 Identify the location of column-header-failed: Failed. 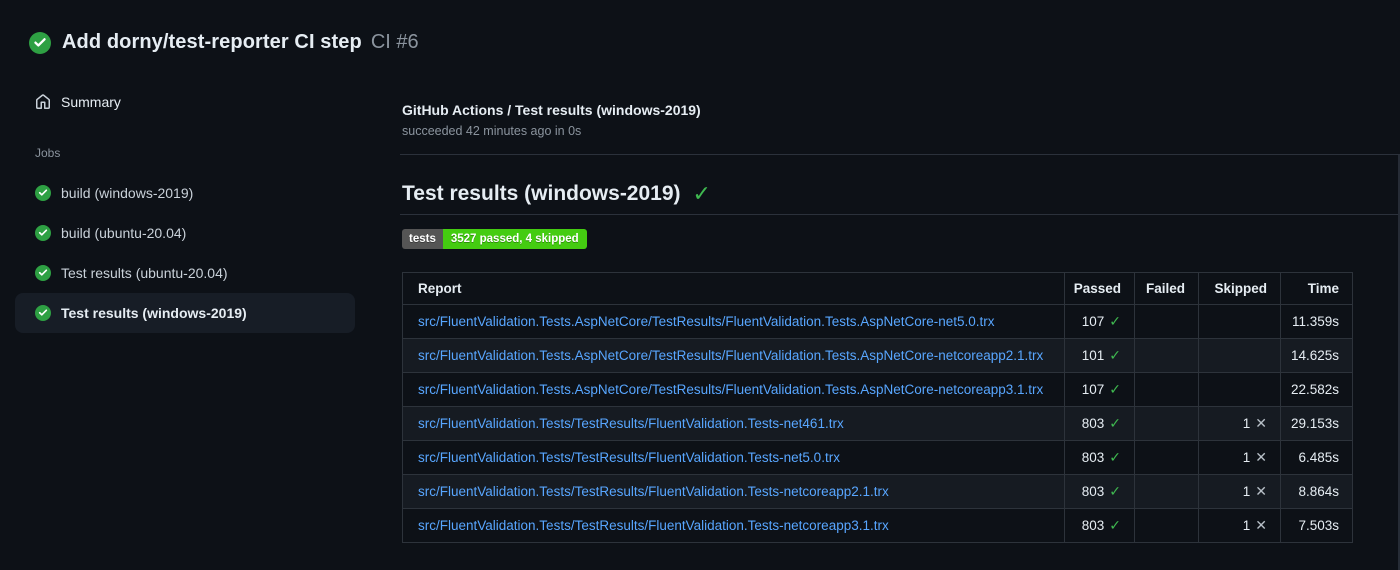
(1166, 288).